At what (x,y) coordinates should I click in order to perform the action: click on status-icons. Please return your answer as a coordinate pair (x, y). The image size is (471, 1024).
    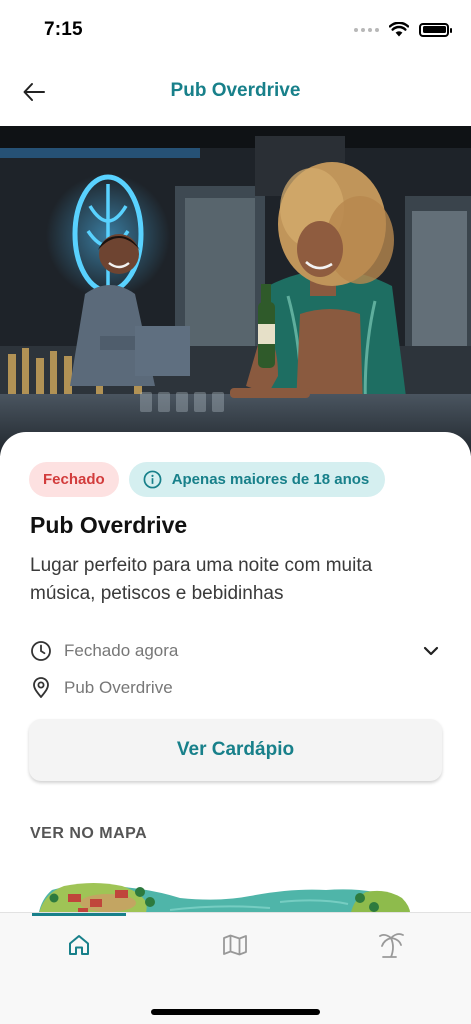
    Looking at the image, I should click on (403, 29).